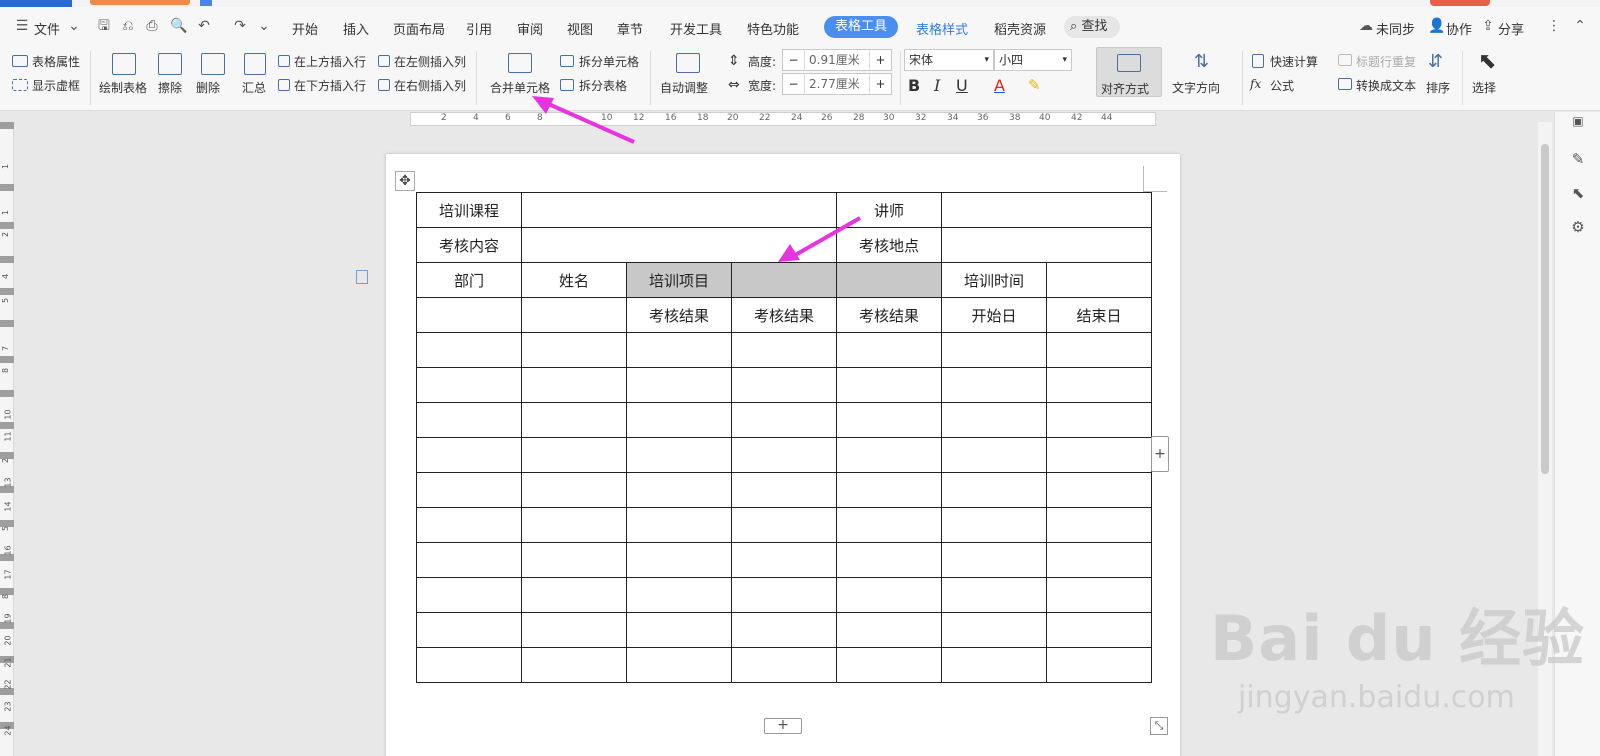 This screenshot has height=756, width=1600. Describe the element at coordinates (204, 26) in the screenshot. I see `undo-icon: ↶` at that location.